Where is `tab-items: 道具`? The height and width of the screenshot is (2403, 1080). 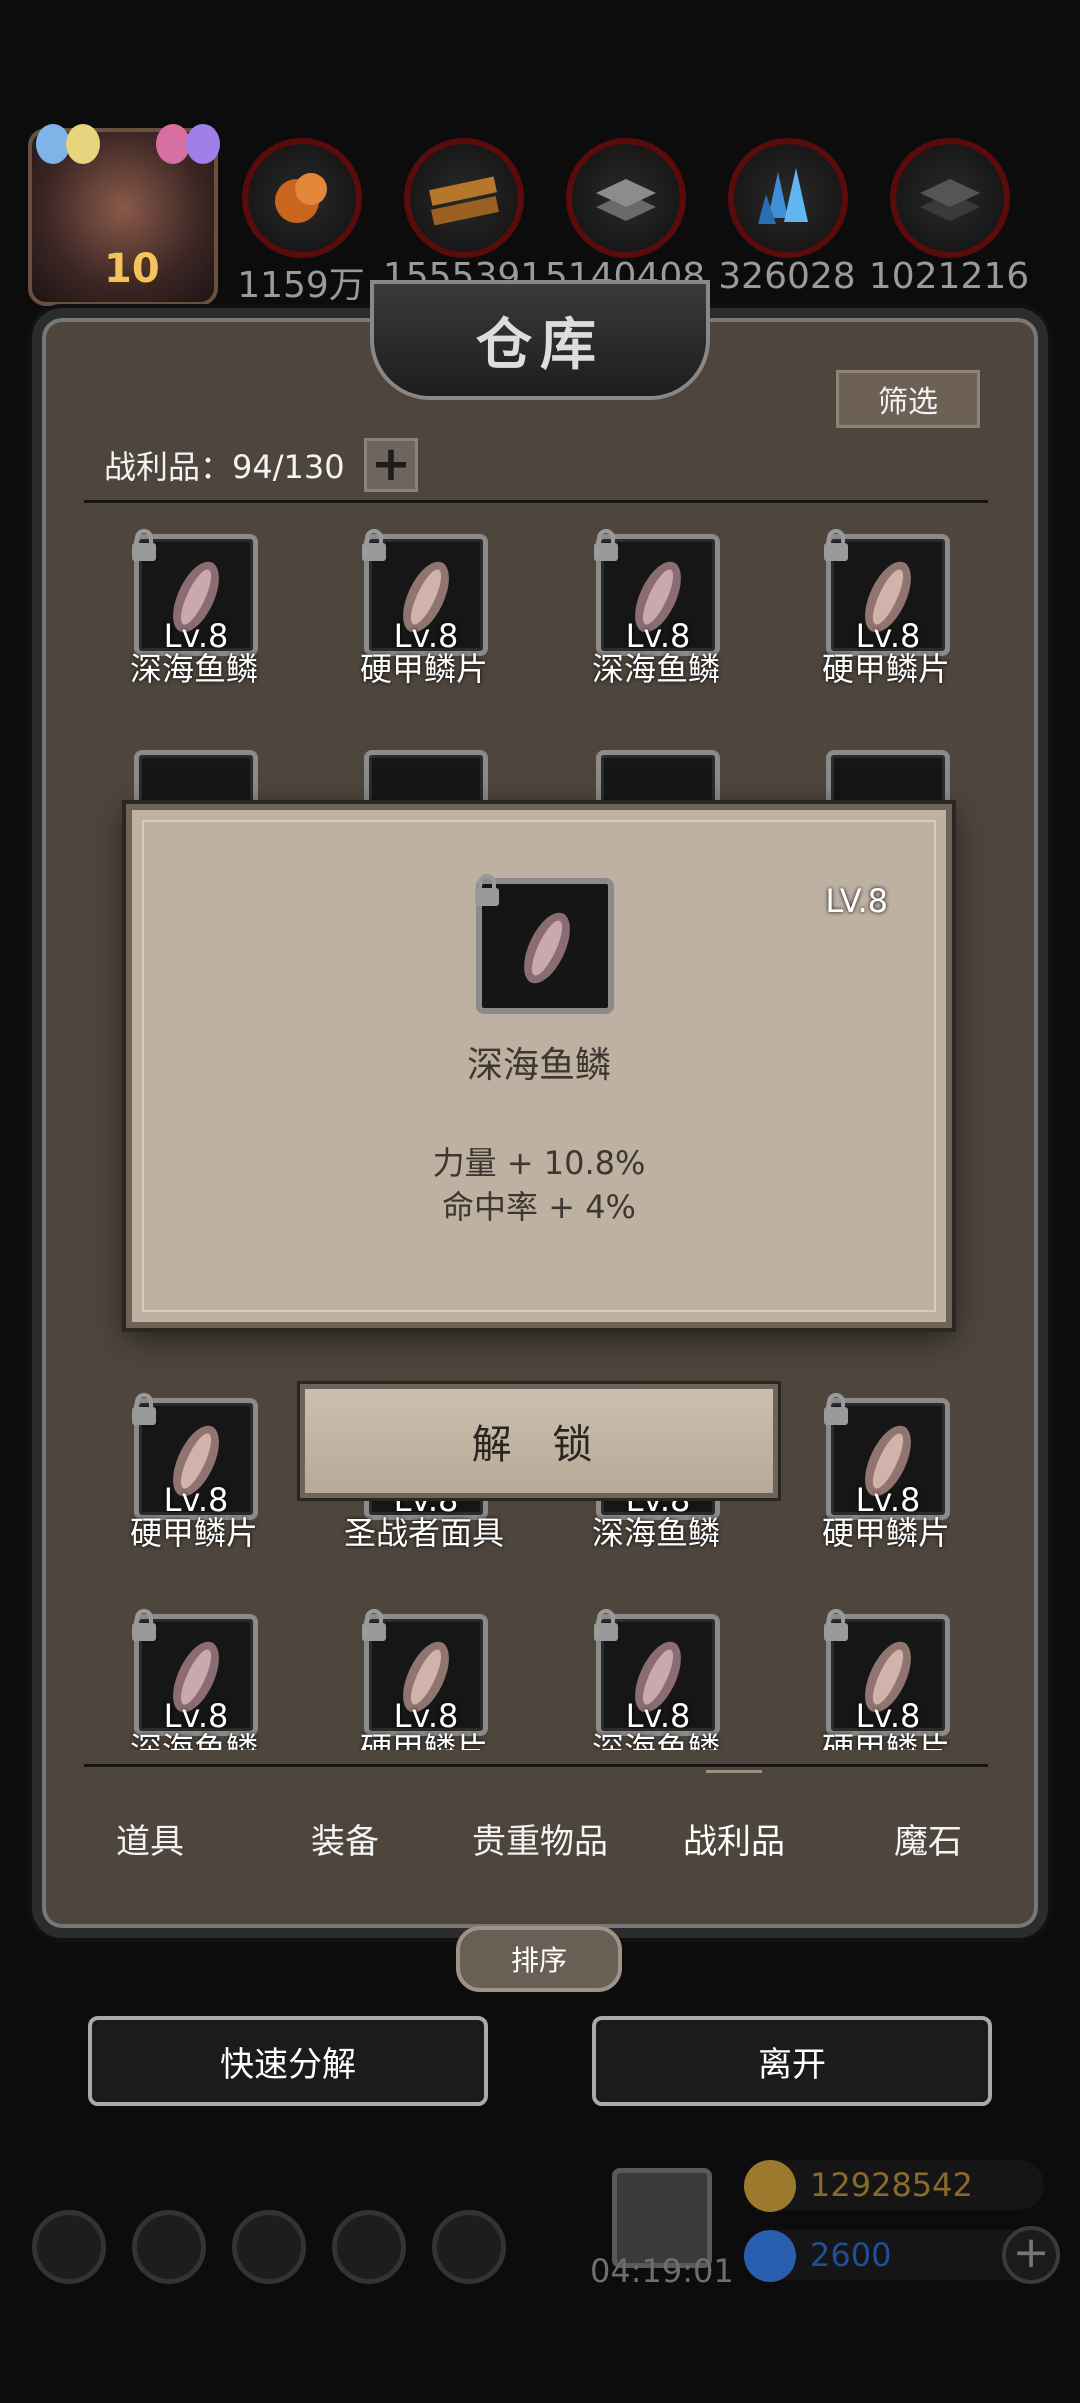
tab-items: 道具 is located at coordinates (150, 1838).